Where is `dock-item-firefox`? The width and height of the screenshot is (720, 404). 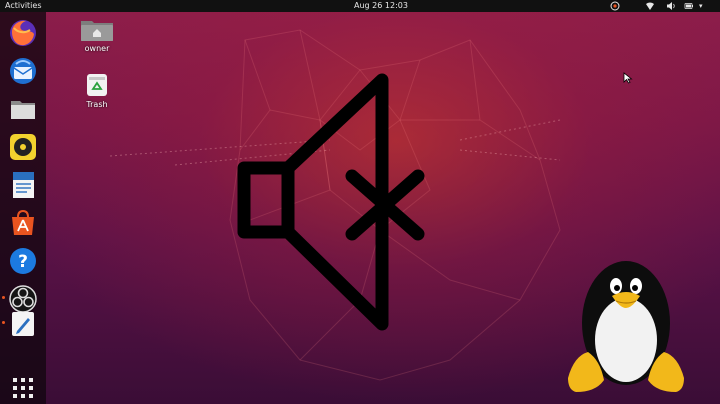
dock-item-firefox is located at coordinates (23, 33).